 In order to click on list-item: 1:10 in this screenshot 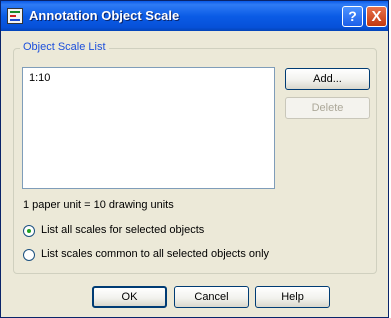, I will do `click(39, 78)`.